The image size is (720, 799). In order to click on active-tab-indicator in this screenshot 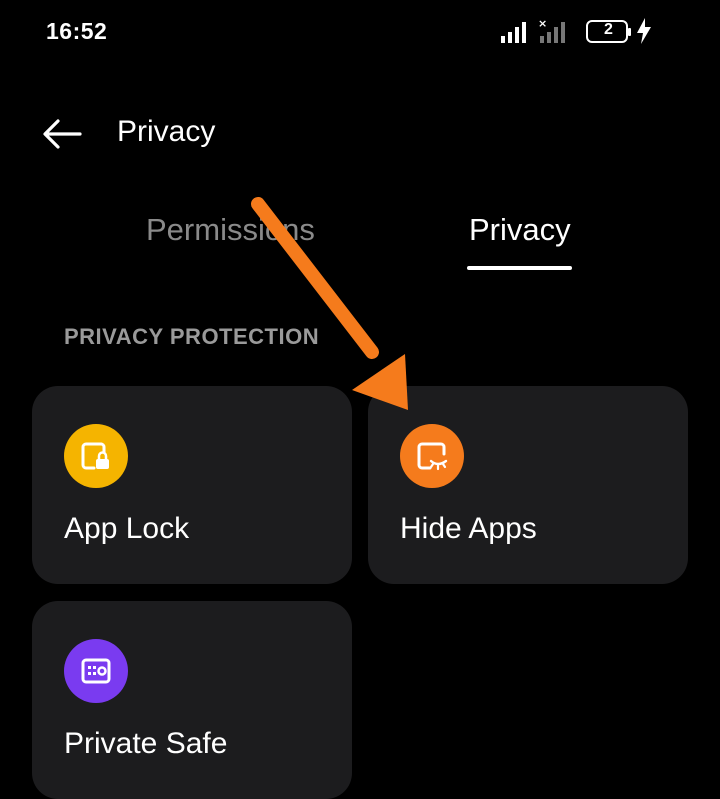, I will do `click(519, 268)`.